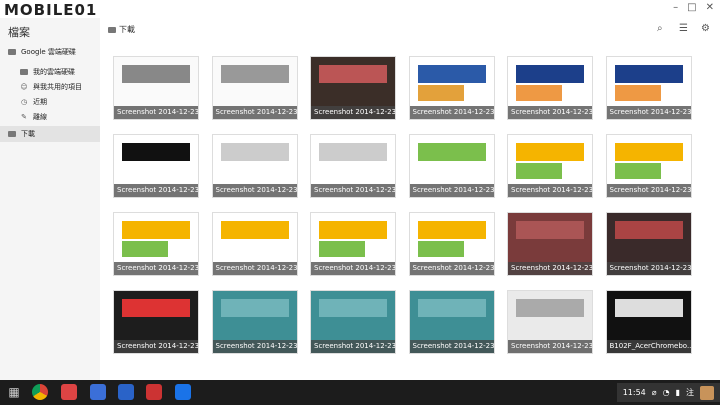 The image size is (720, 405). I want to click on docs-icon, so click(126, 392).